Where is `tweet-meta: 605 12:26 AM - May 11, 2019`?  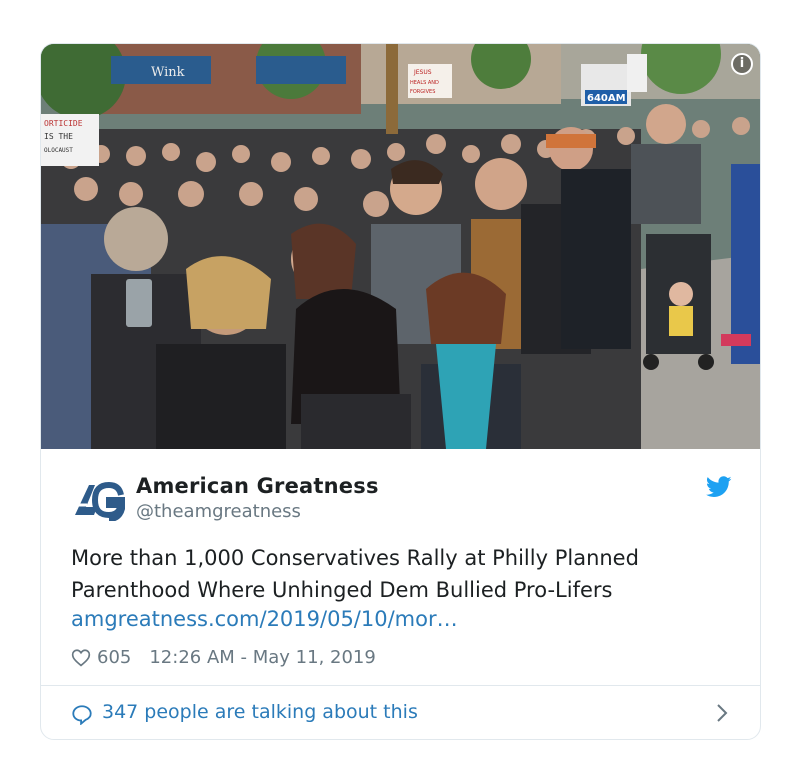
tweet-meta: 605 12:26 AM - May 11, 2019 is located at coordinates (223, 657).